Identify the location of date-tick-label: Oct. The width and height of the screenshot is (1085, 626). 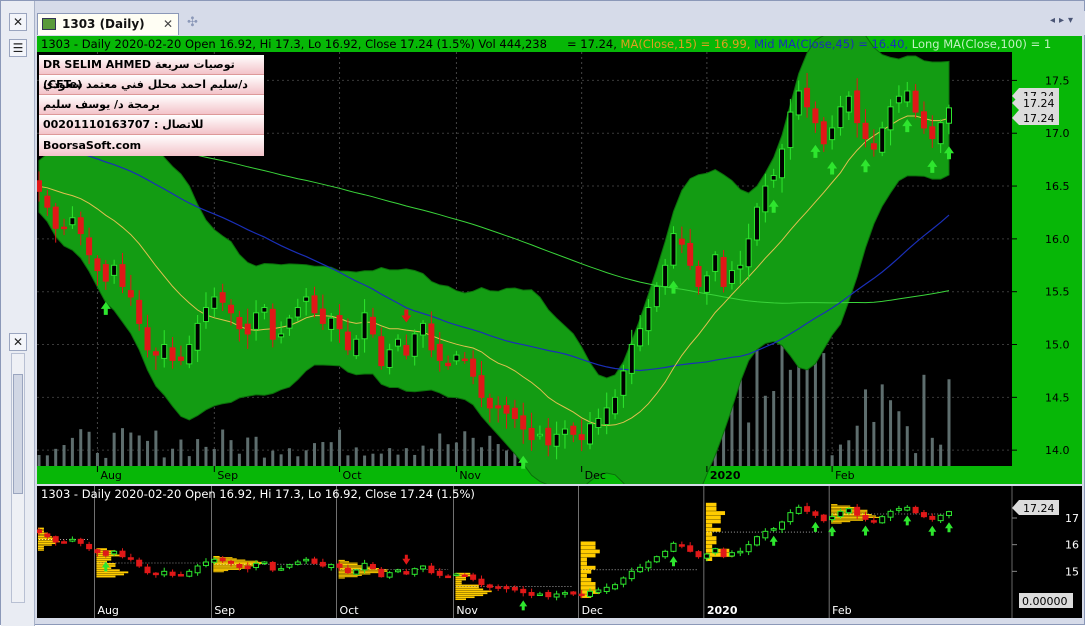
(353, 475).